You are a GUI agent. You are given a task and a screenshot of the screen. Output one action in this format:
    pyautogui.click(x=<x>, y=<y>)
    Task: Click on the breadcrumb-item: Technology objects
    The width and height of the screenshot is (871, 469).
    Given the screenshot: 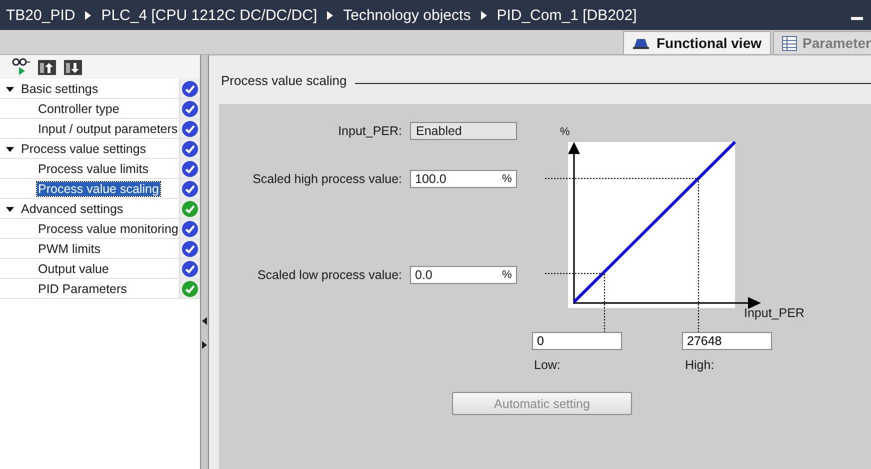 What is the action you would take?
    pyautogui.click(x=407, y=15)
    